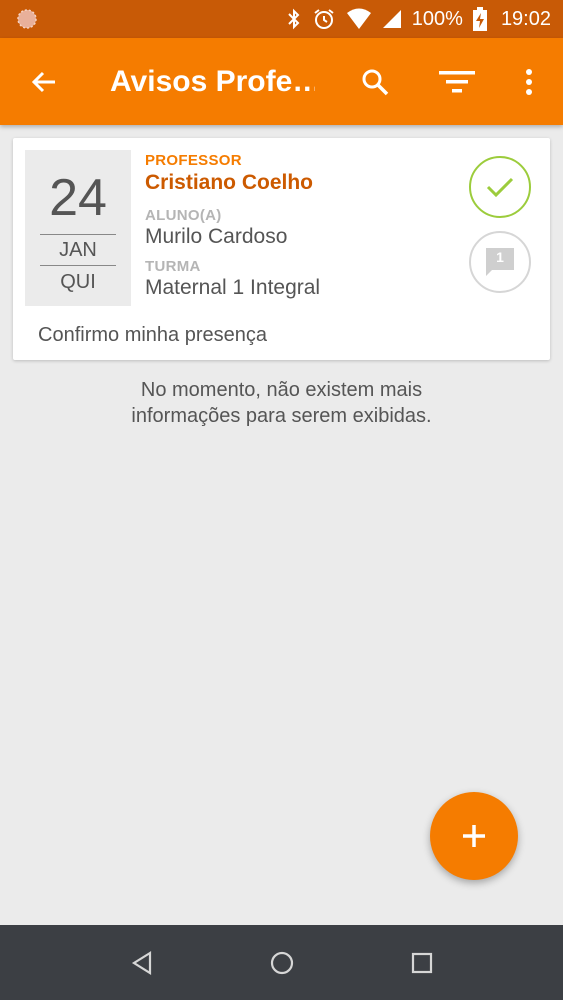 Image resolution: width=563 pixels, height=1000 pixels. What do you see at coordinates (152, 335) in the screenshot?
I see `notice-message: Confirmo minha presença` at bounding box center [152, 335].